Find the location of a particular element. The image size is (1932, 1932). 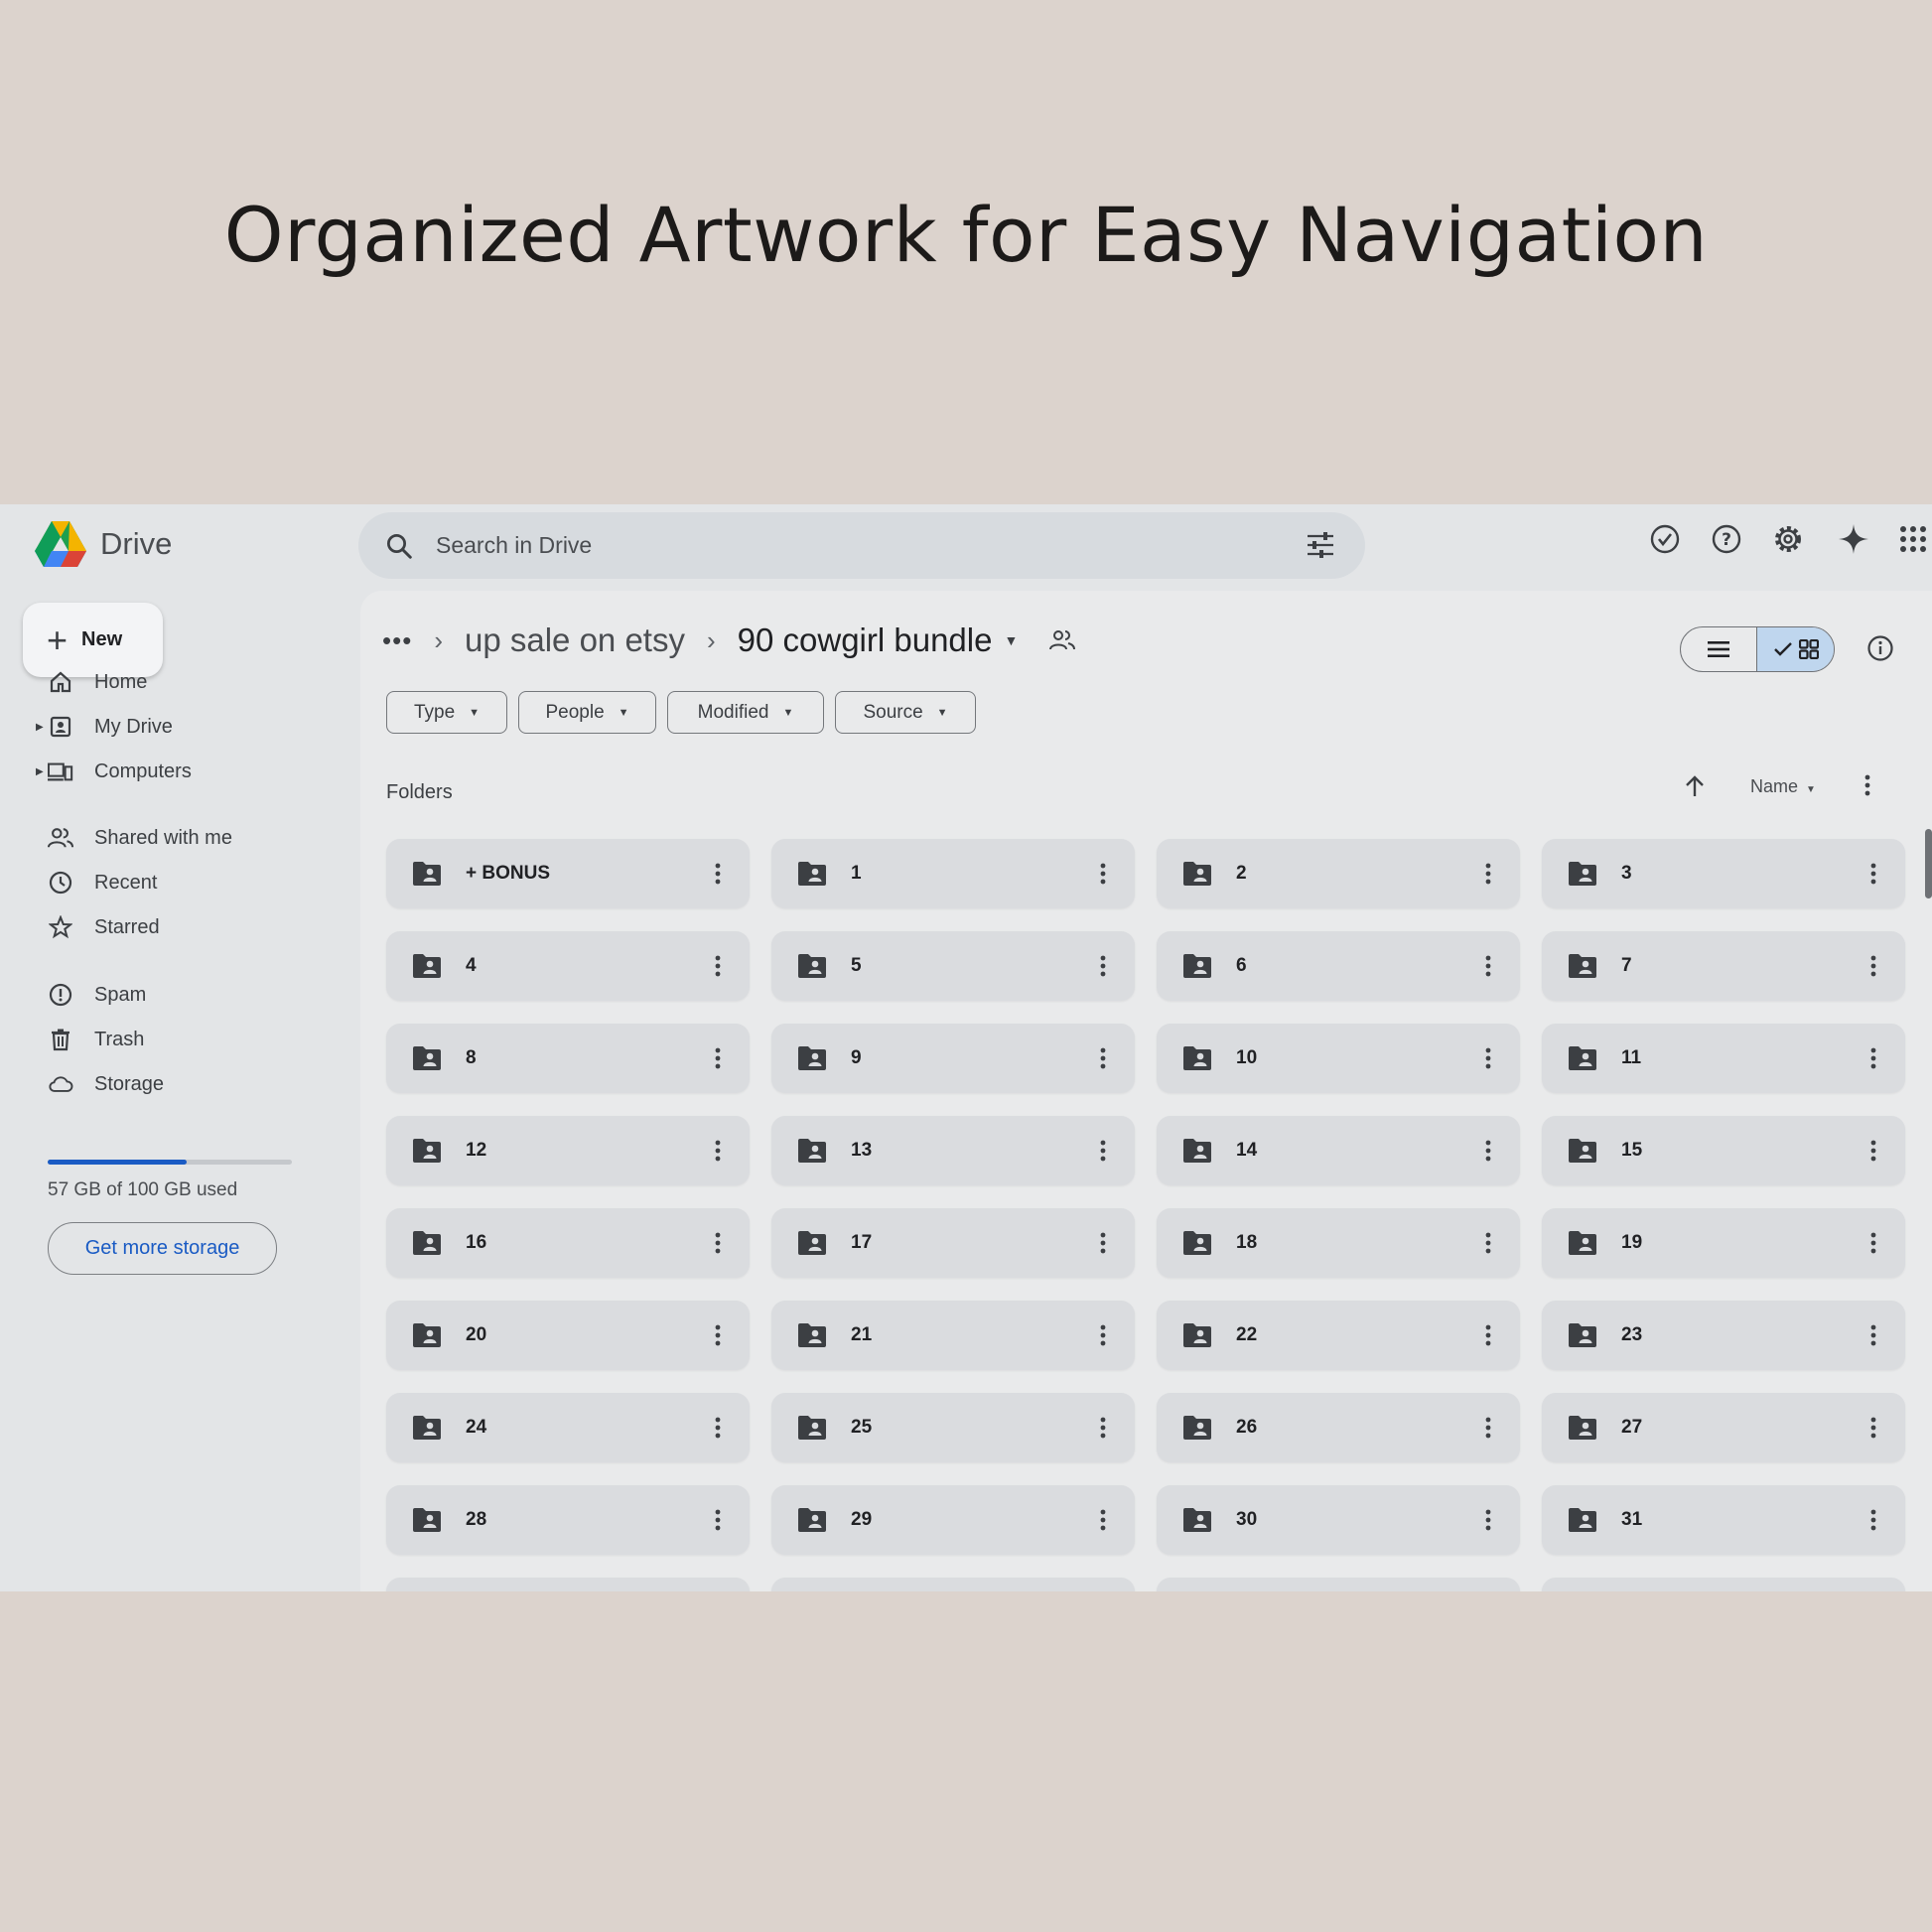

offline-status-icon is located at coordinates (1665, 539).